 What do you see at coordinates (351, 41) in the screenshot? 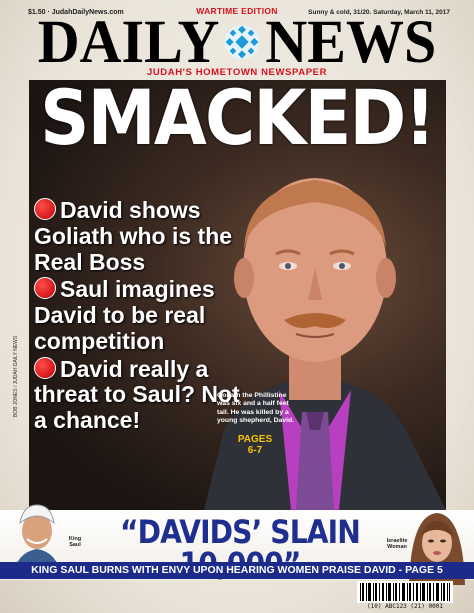
I see `masthead-word-news: NEWS` at bounding box center [351, 41].